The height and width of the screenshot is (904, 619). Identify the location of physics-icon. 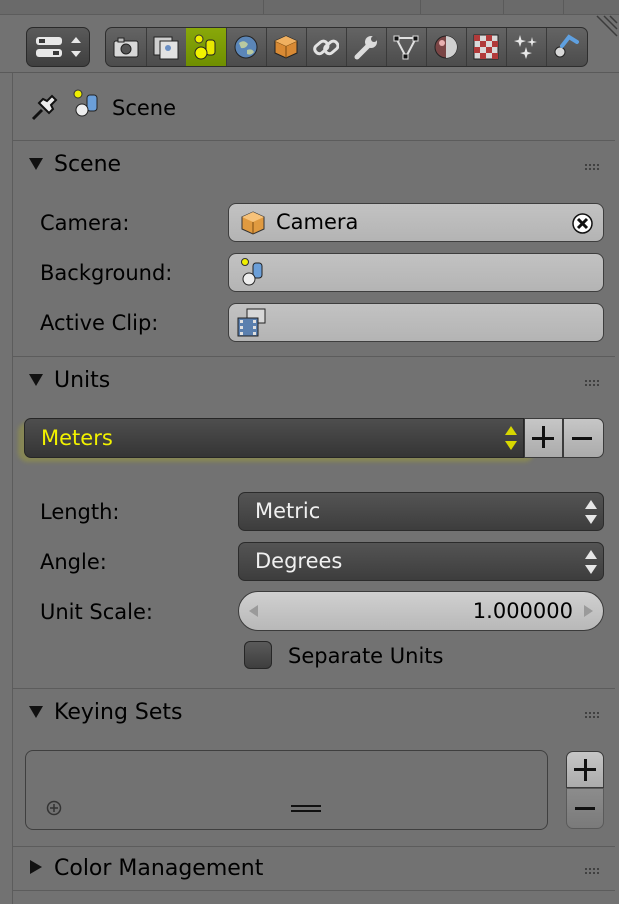
(566, 46).